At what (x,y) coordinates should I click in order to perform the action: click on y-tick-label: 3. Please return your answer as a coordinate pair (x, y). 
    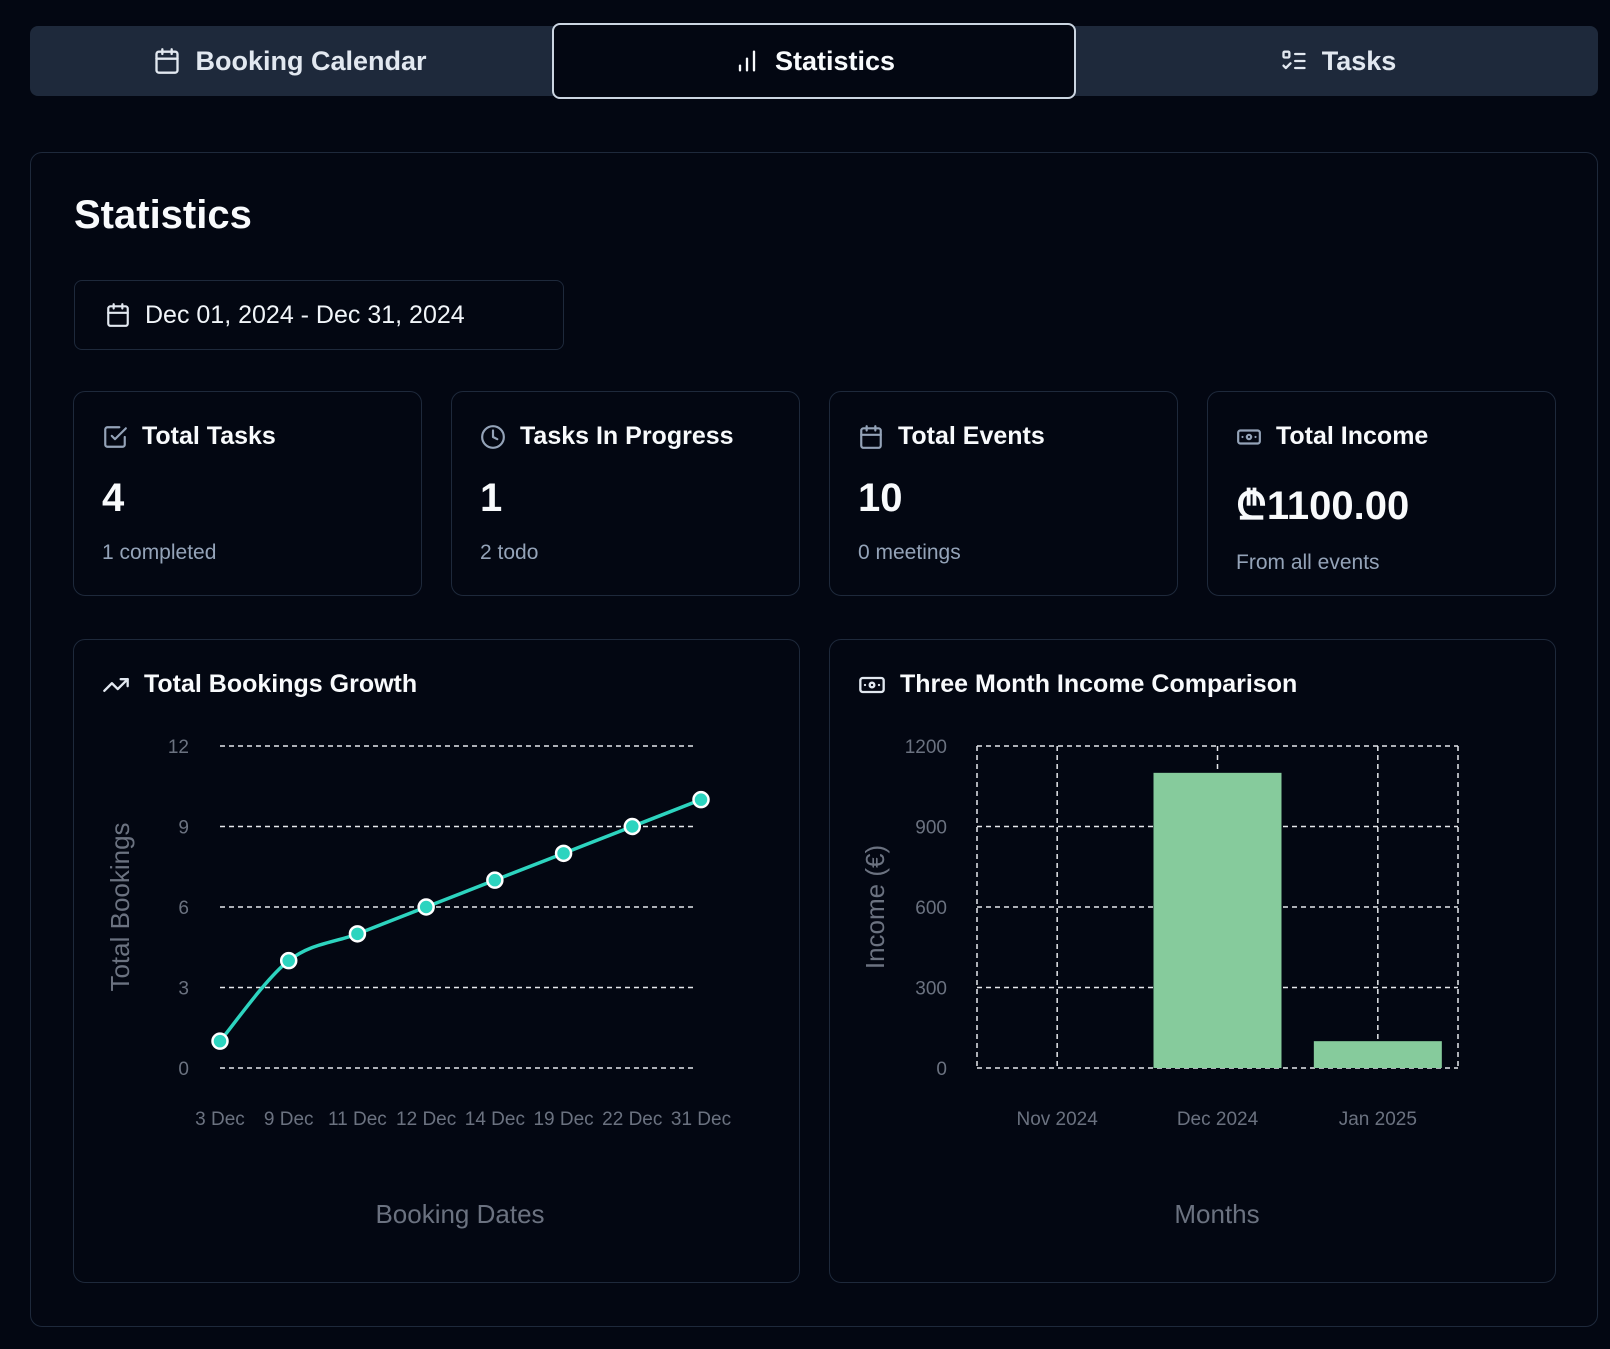
    Looking at the image, I should click on (183, 989).